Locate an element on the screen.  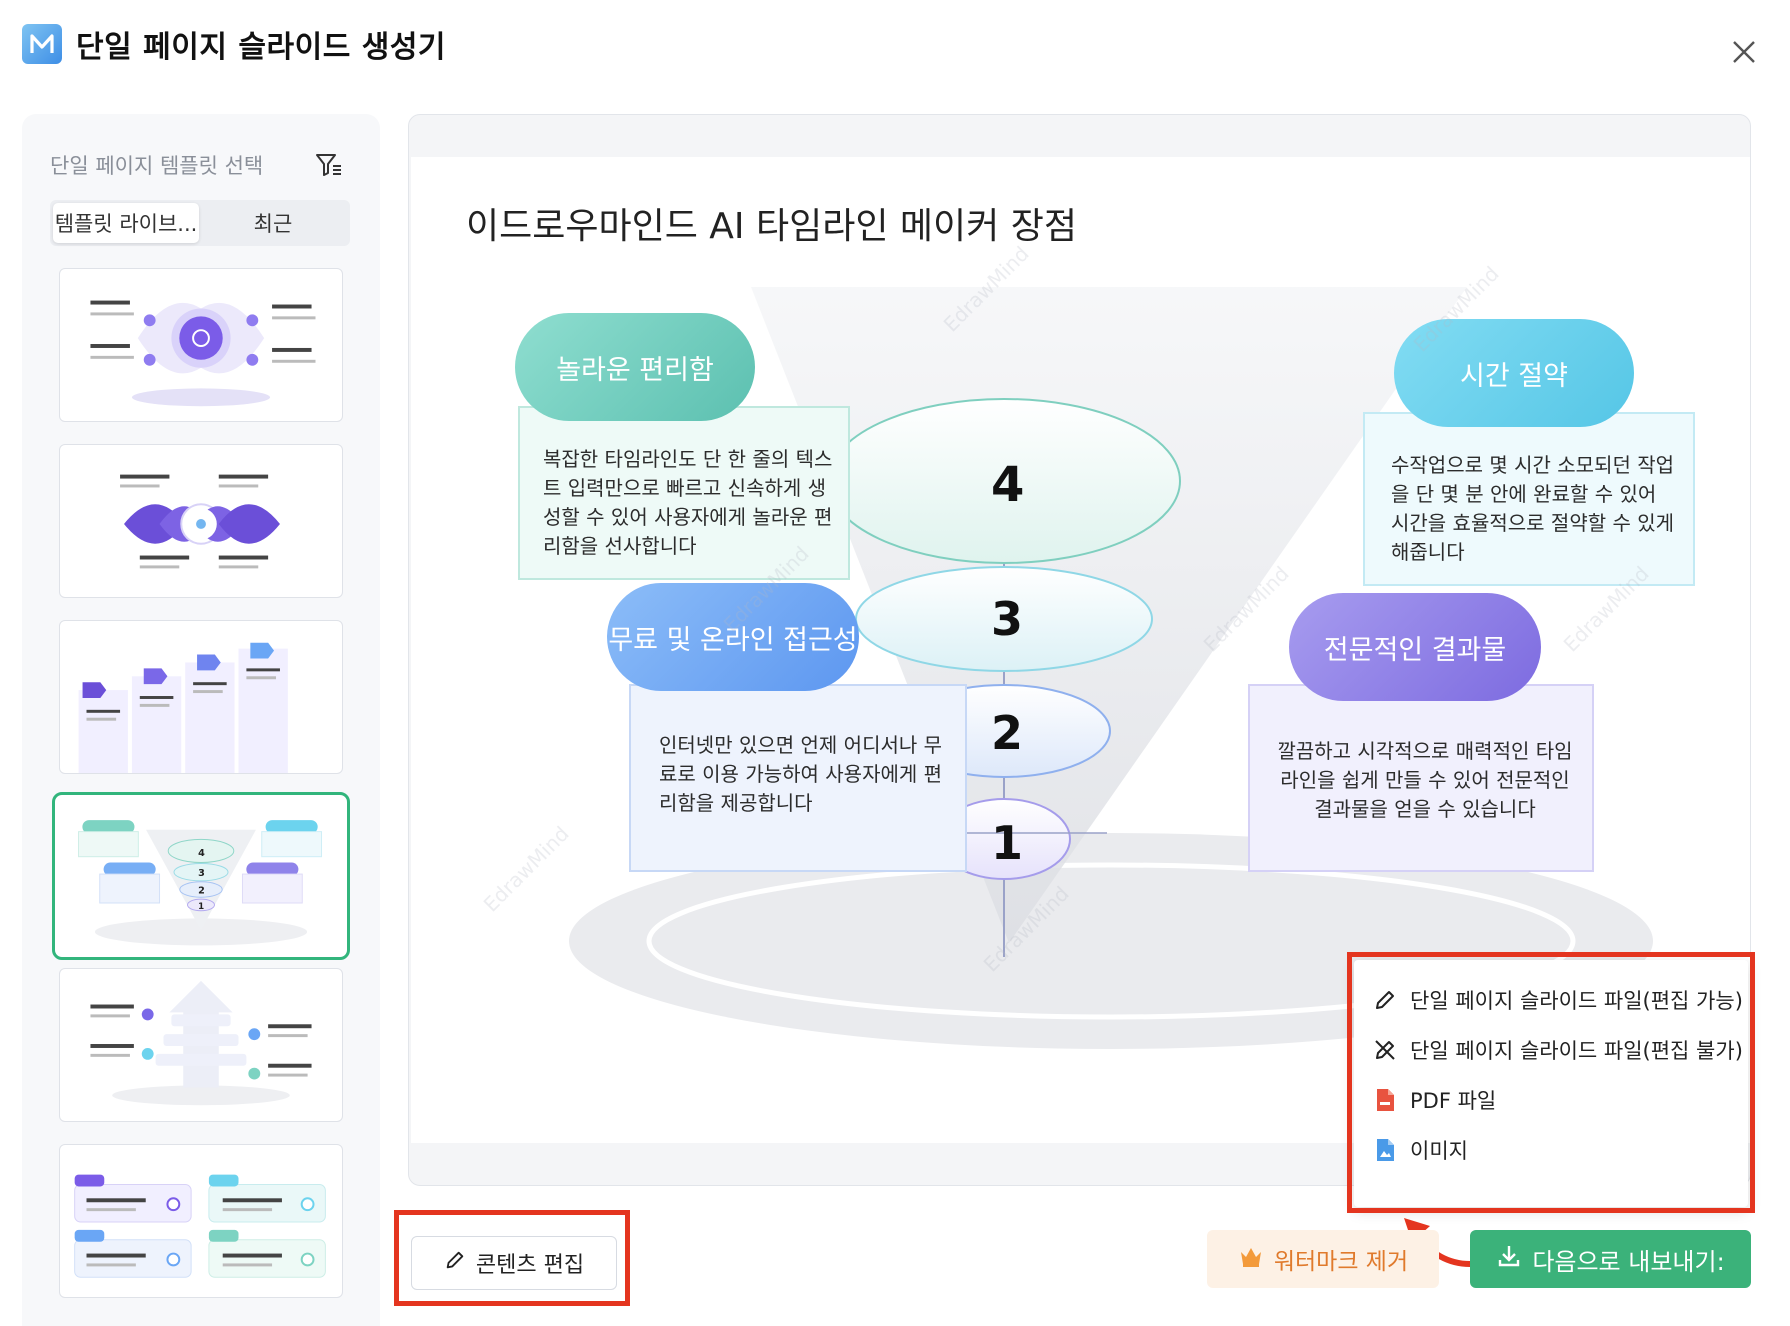
crown-icon is located at coordinates (1251, 1259).